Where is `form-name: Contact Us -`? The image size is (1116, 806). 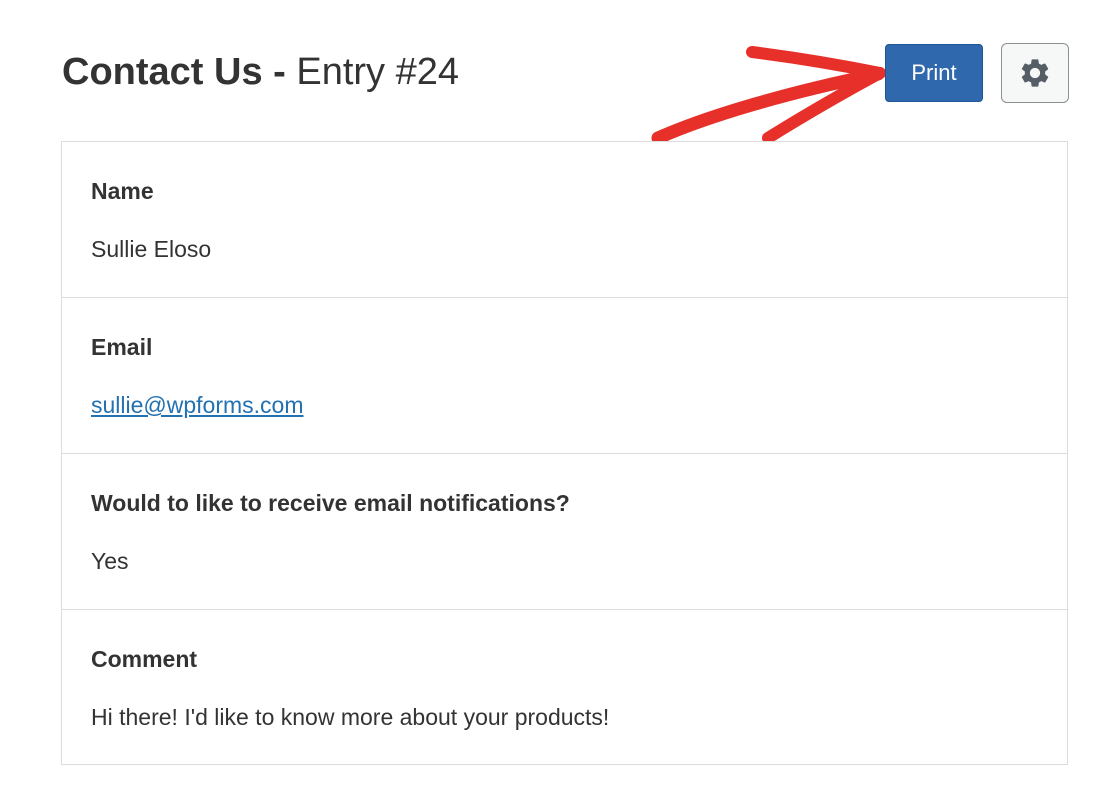
form-name: Contact Us - is located at coordinates (174, 72).